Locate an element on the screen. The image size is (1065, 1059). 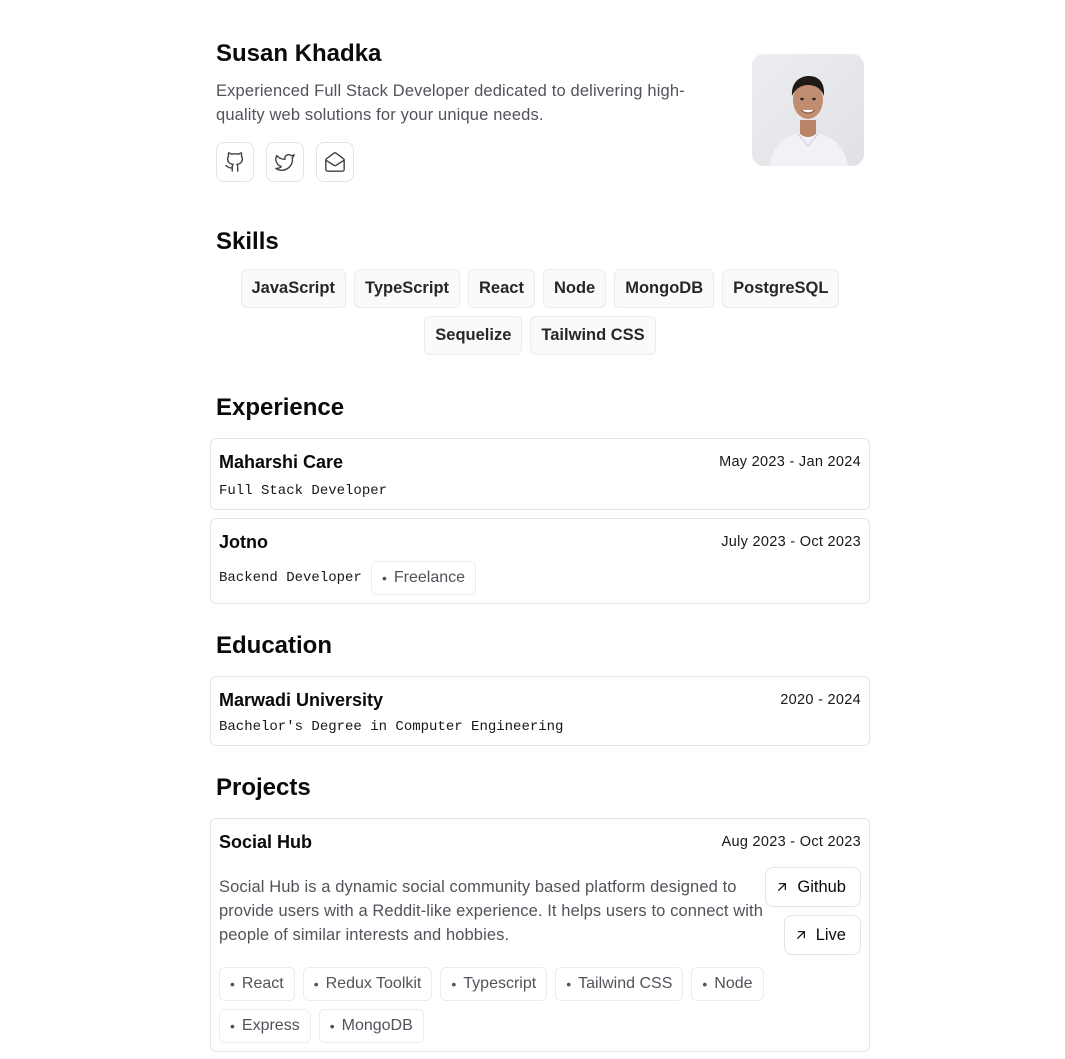
email-link is located at coordinates (335, 162).